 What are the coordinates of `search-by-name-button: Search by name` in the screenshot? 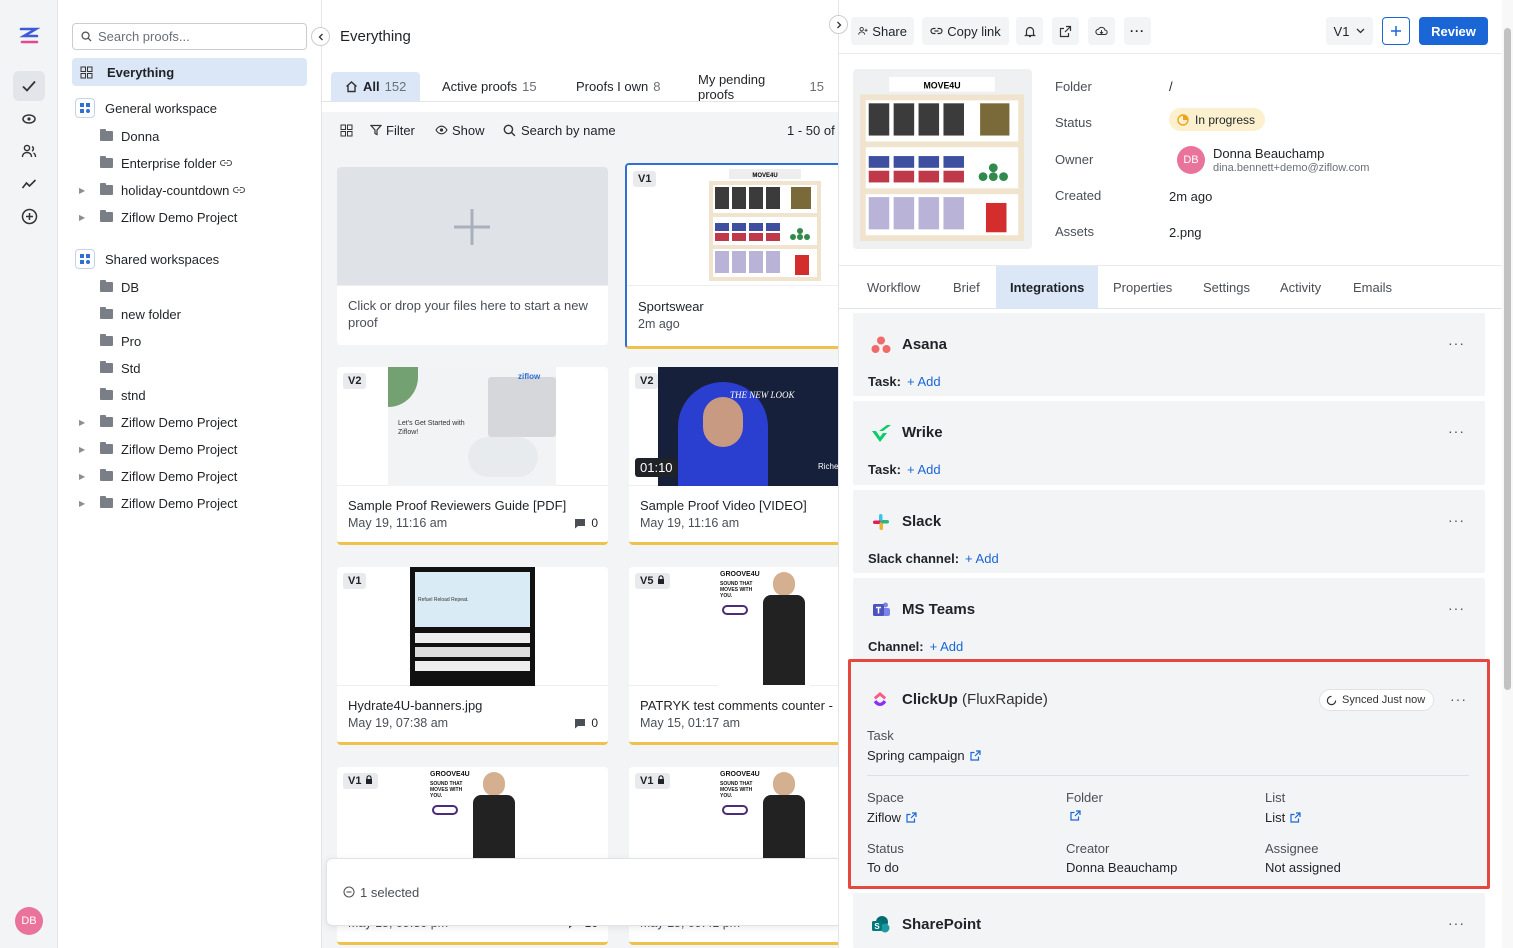 It's located at (559, 130).